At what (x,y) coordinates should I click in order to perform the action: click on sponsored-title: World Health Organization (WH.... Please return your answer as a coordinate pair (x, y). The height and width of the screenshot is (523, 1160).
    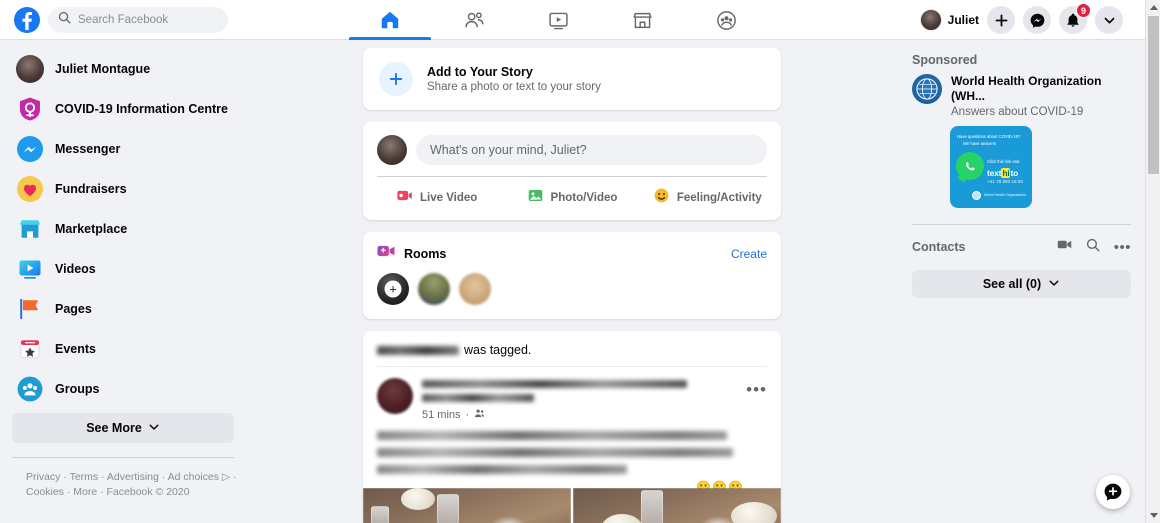
    Looking at the image, I should click on (1026, 88).